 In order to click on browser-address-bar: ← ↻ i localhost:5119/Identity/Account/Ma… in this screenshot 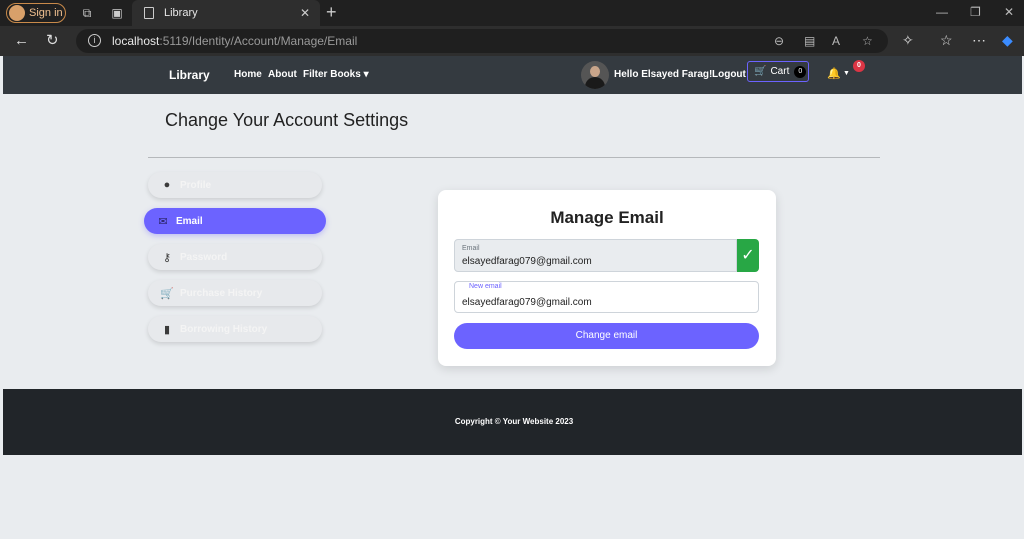, I will do `click(512, 41)`.